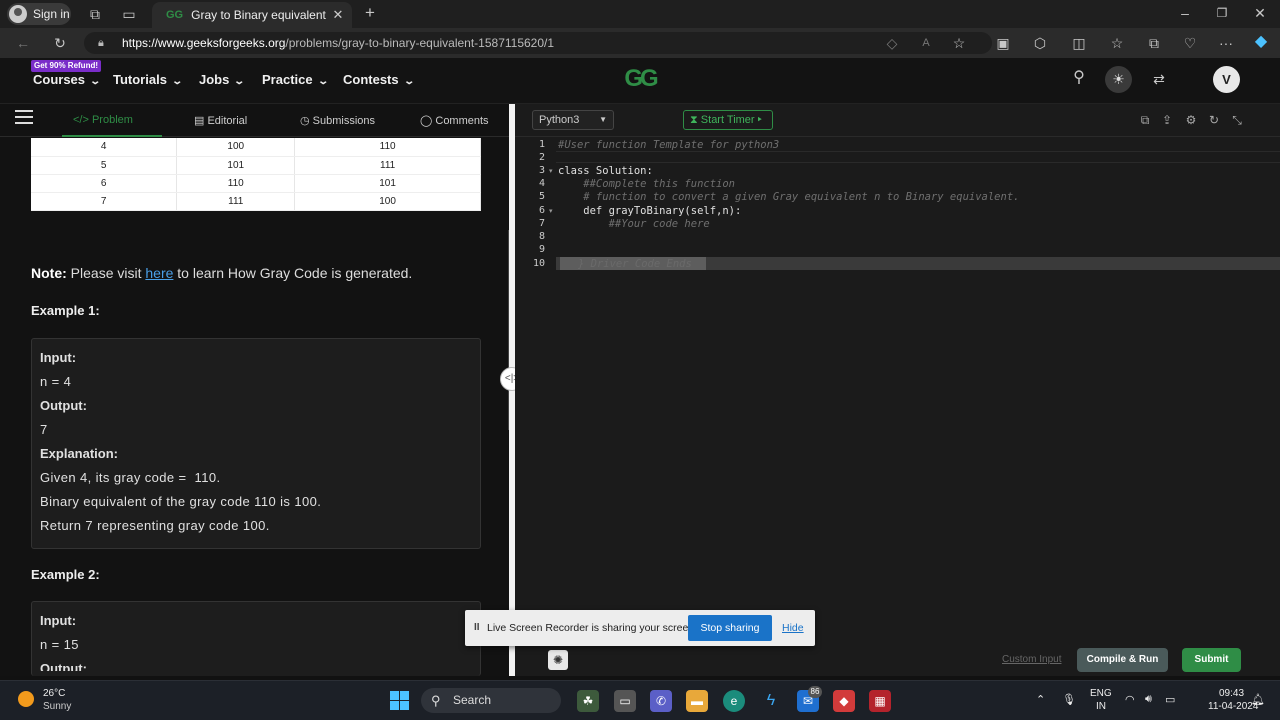 The height and width of the screenshot is (720, 1280). I want to click on clock-time: 09:43, so click(1231, 693).